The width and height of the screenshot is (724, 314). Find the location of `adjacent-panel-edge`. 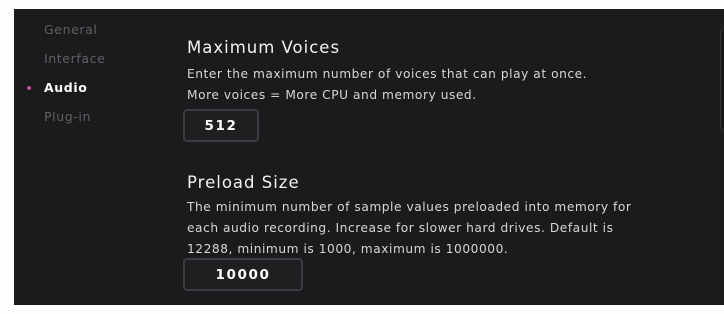

adjacent-panel-edge is located at coordinates (722, 79).